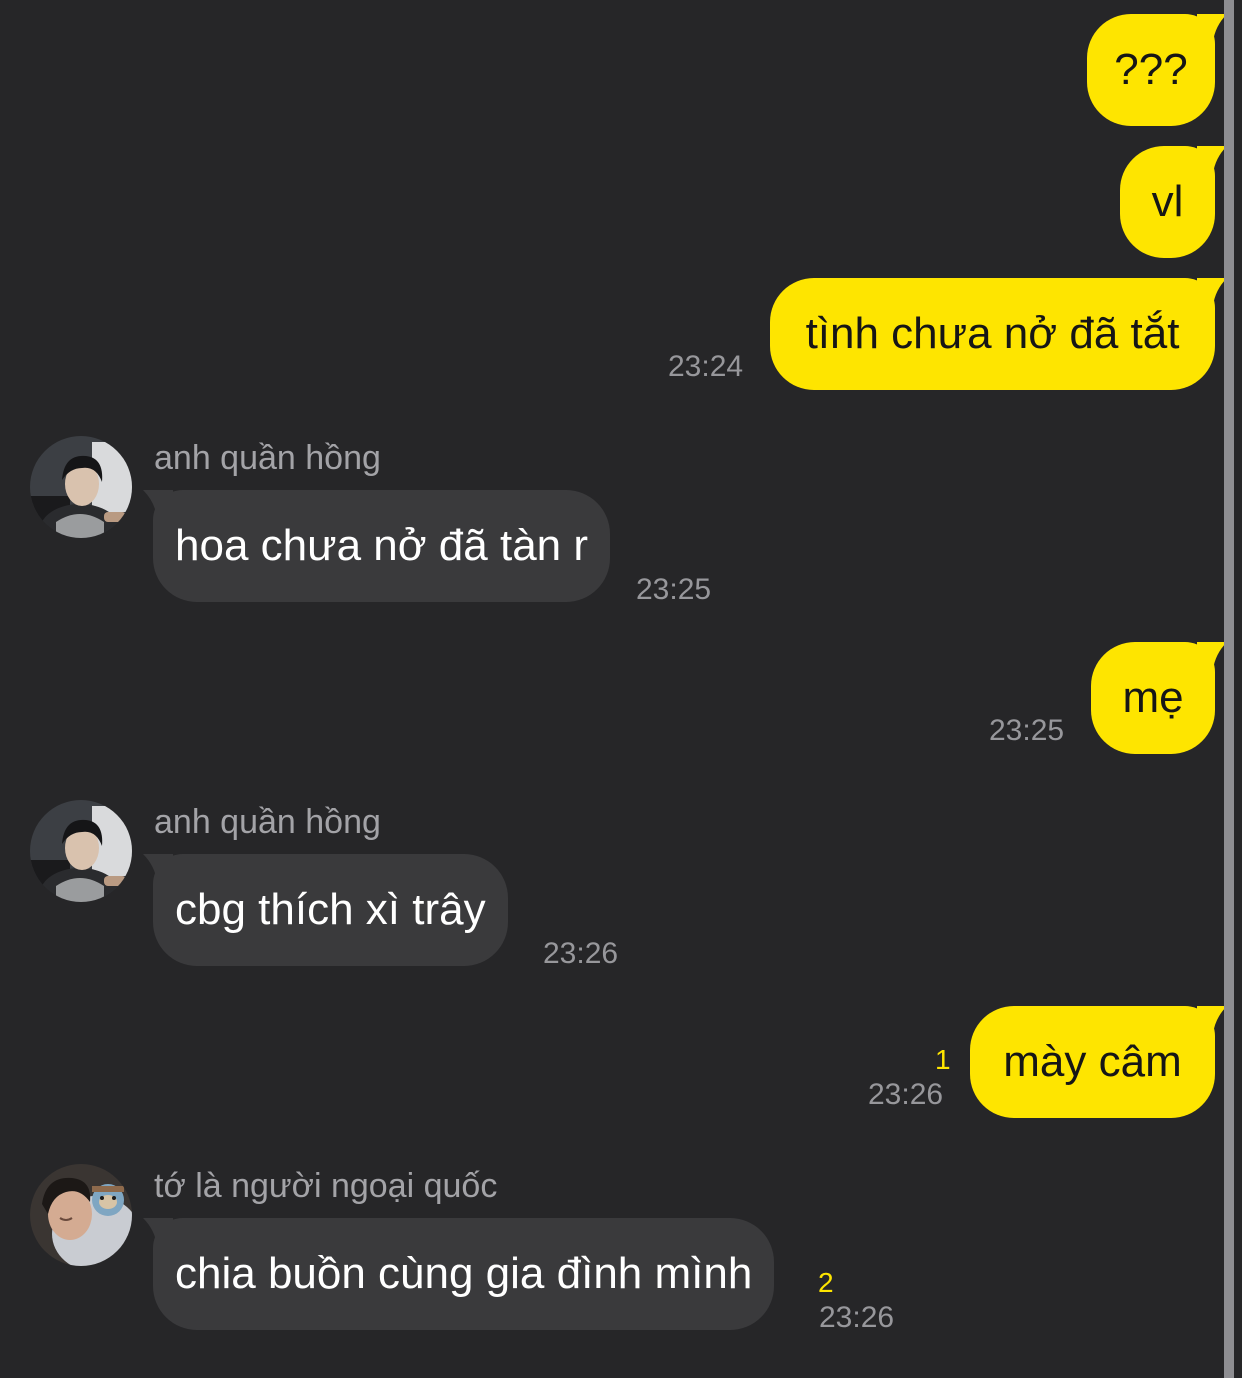 Image resolution: width=1242 pixels, height=1378 pixels. What do you see at coordinates (706, 366) in the screenshot?
I see `message-timestamp: 23:24` at bounding box center [706, 366].